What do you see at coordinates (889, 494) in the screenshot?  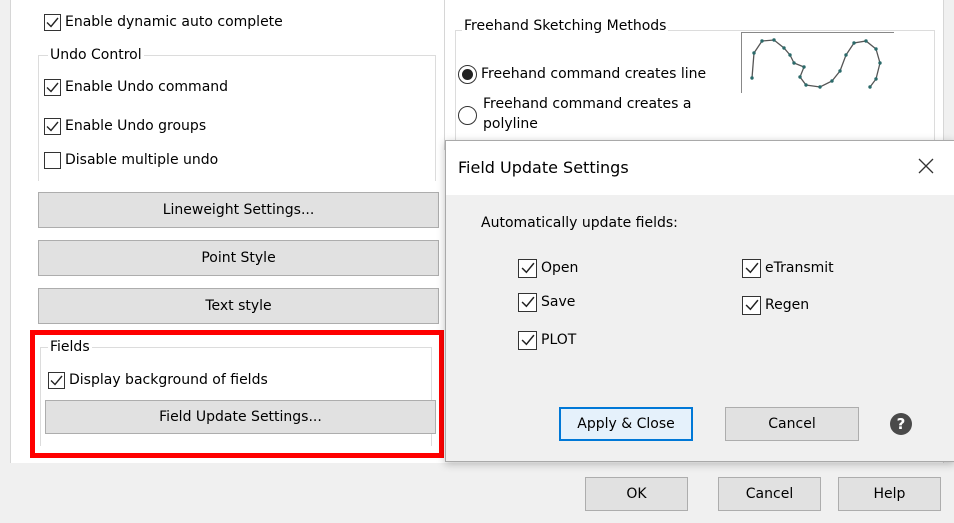 I see `help-button: Help` at bounding box center [889, 494].